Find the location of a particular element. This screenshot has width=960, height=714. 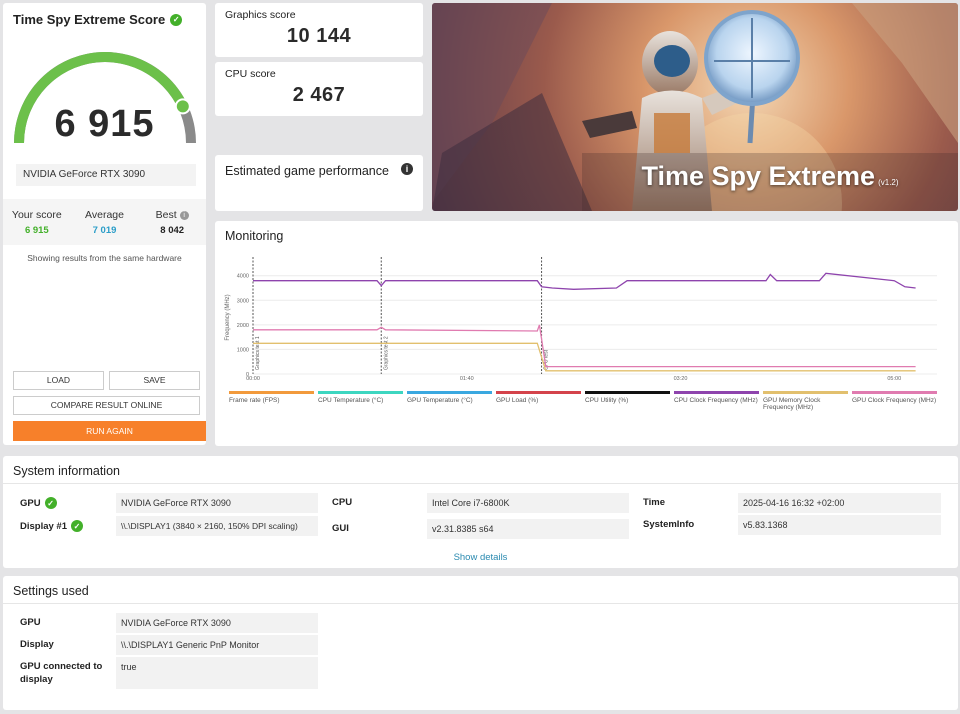

load-button: LOAD is located at coordinates (58, 380).